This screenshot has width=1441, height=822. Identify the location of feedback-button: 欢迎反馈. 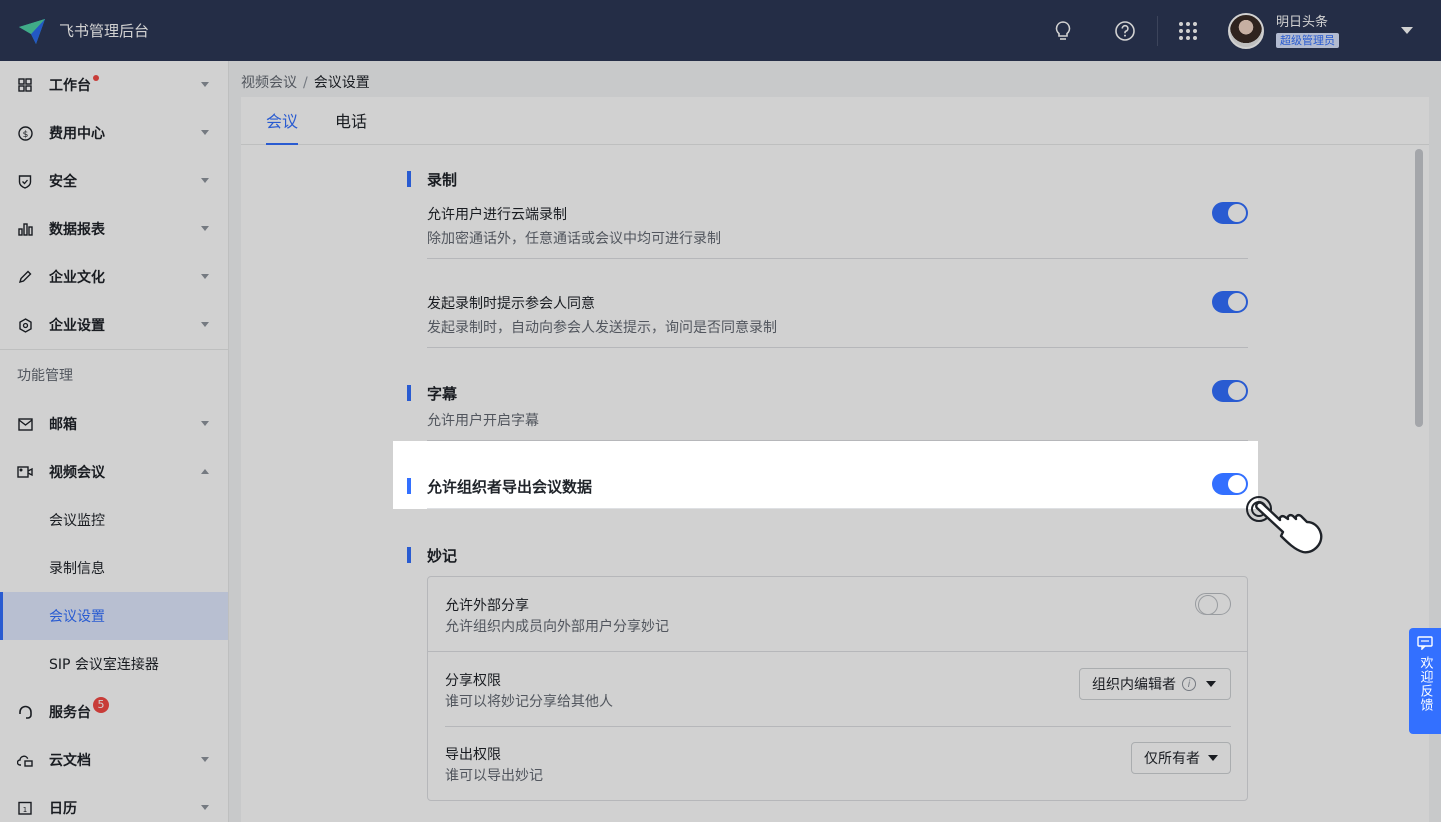
(1425, 681).